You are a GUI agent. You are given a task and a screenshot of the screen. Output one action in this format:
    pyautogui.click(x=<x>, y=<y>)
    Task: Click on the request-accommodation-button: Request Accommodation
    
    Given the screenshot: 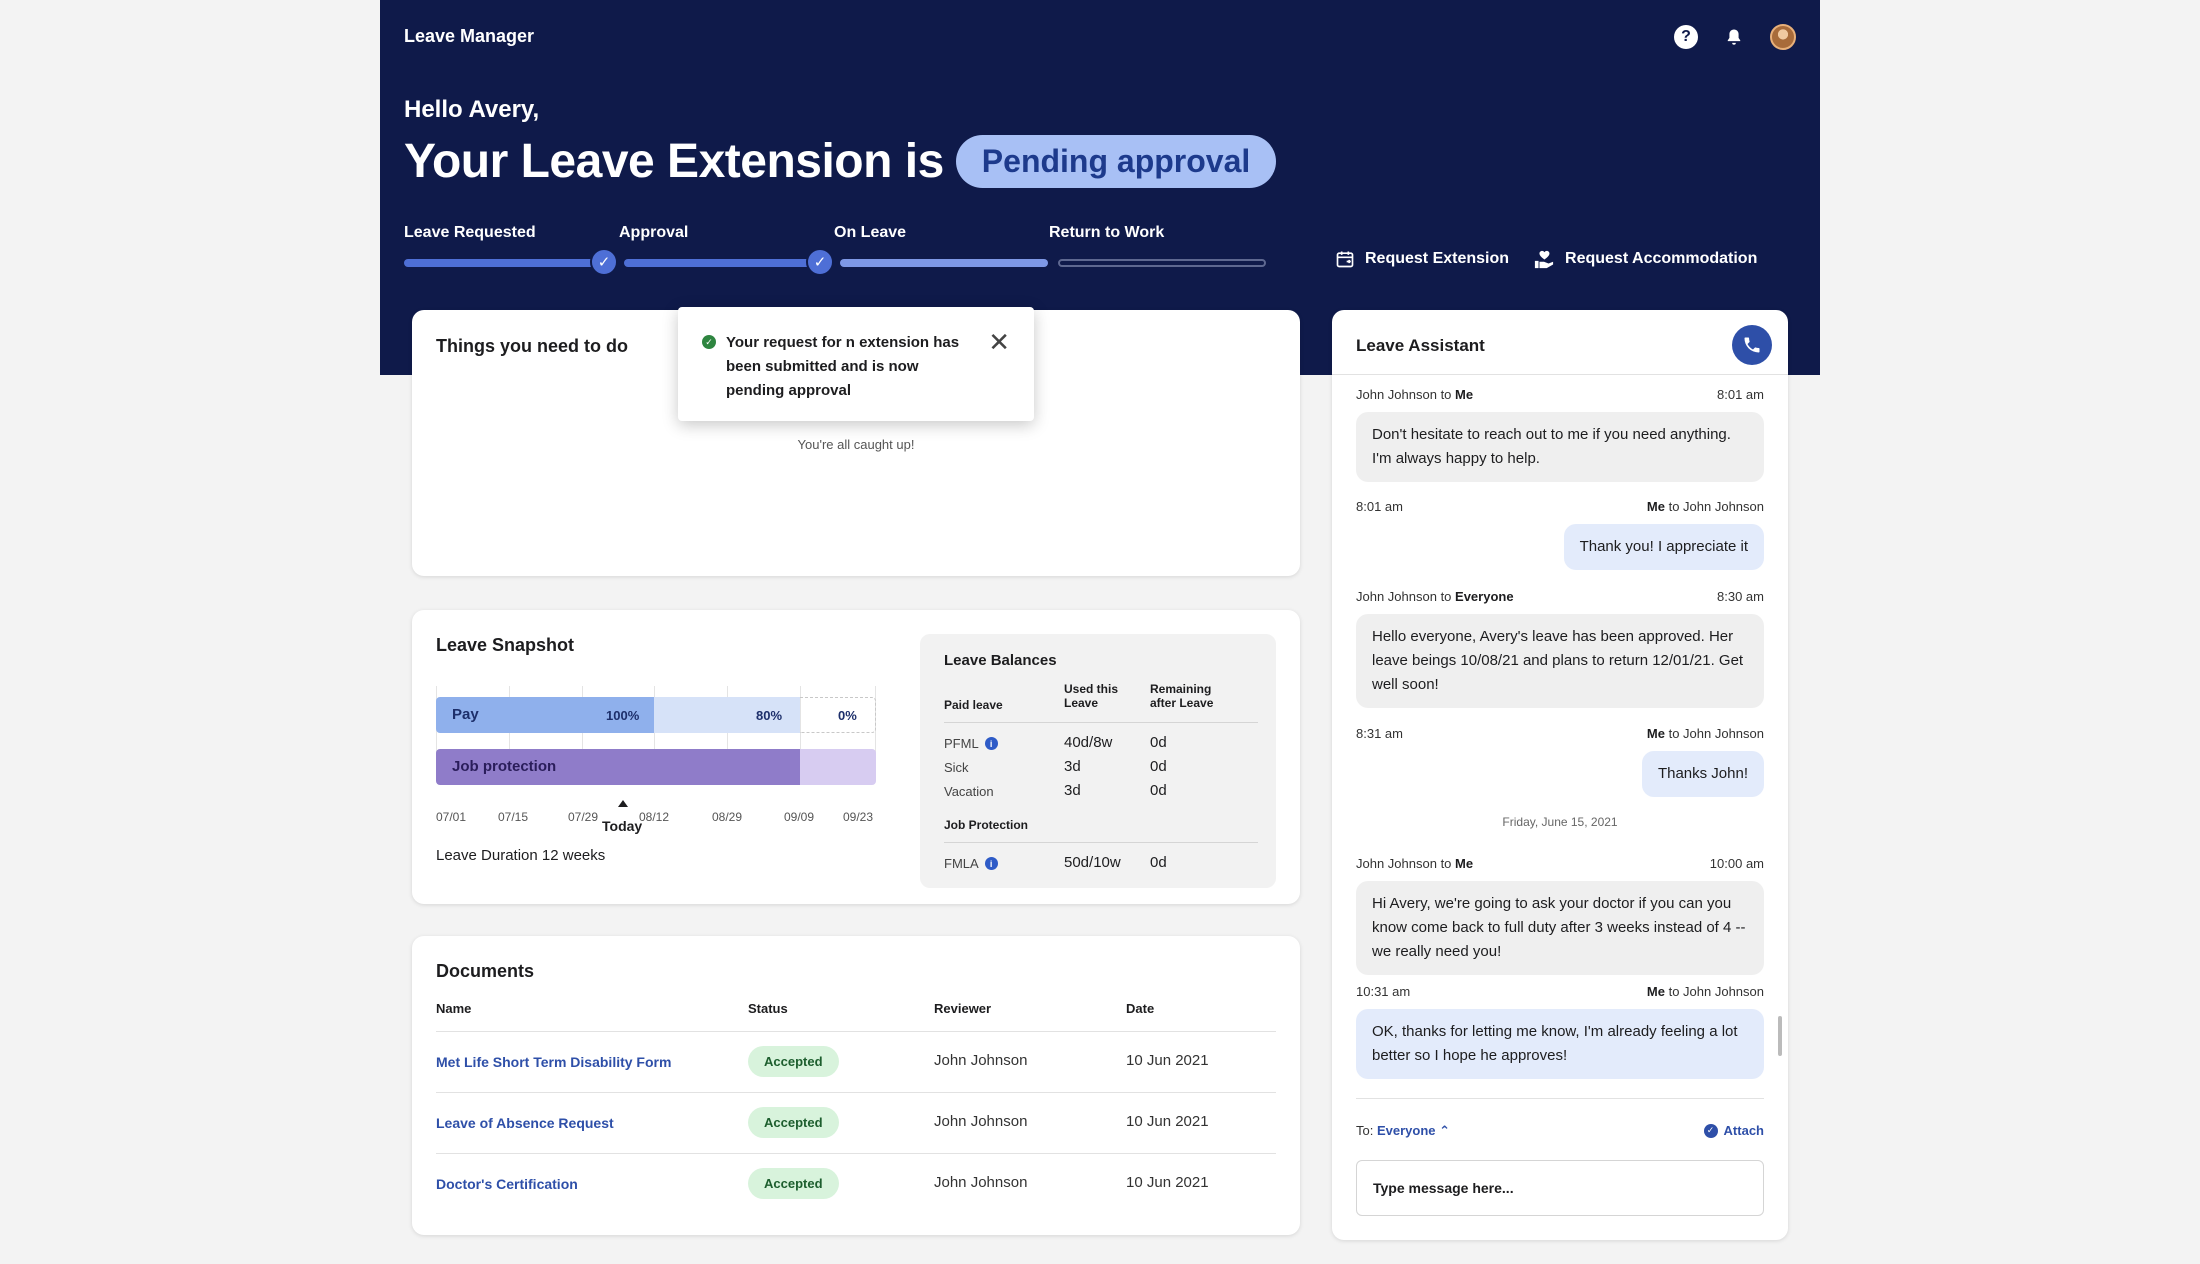 What is the action you would take?
    pyautogui.click(x=1645, y=259)
    